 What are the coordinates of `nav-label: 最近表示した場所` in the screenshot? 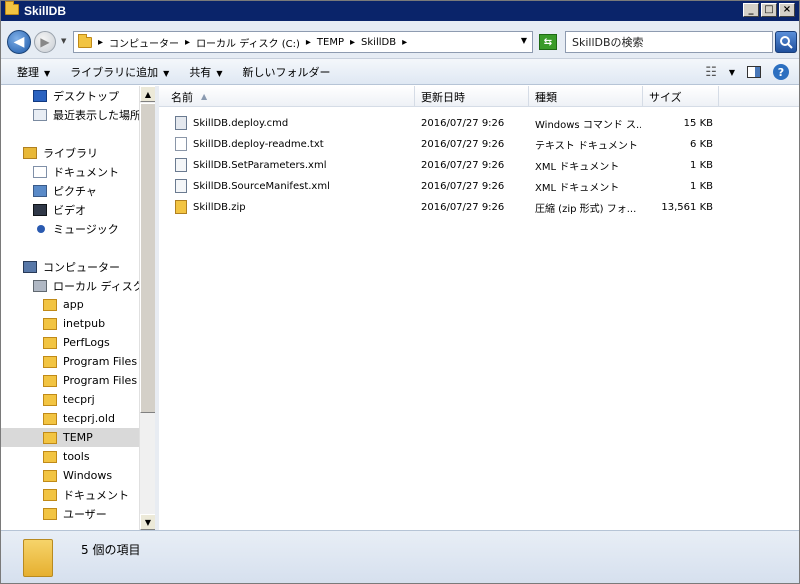 It's located at (96, 115).